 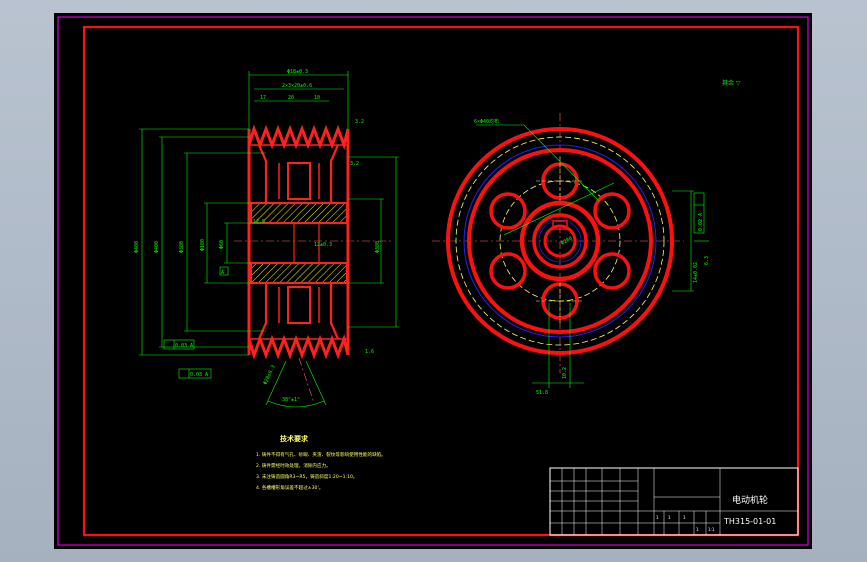 What do you see at coordinates (293, 465) in the screenshot?
I see `tech-req-item-2: 2. 铸件需经时效处理，消除内应力。` at bounding box center [293, 465].